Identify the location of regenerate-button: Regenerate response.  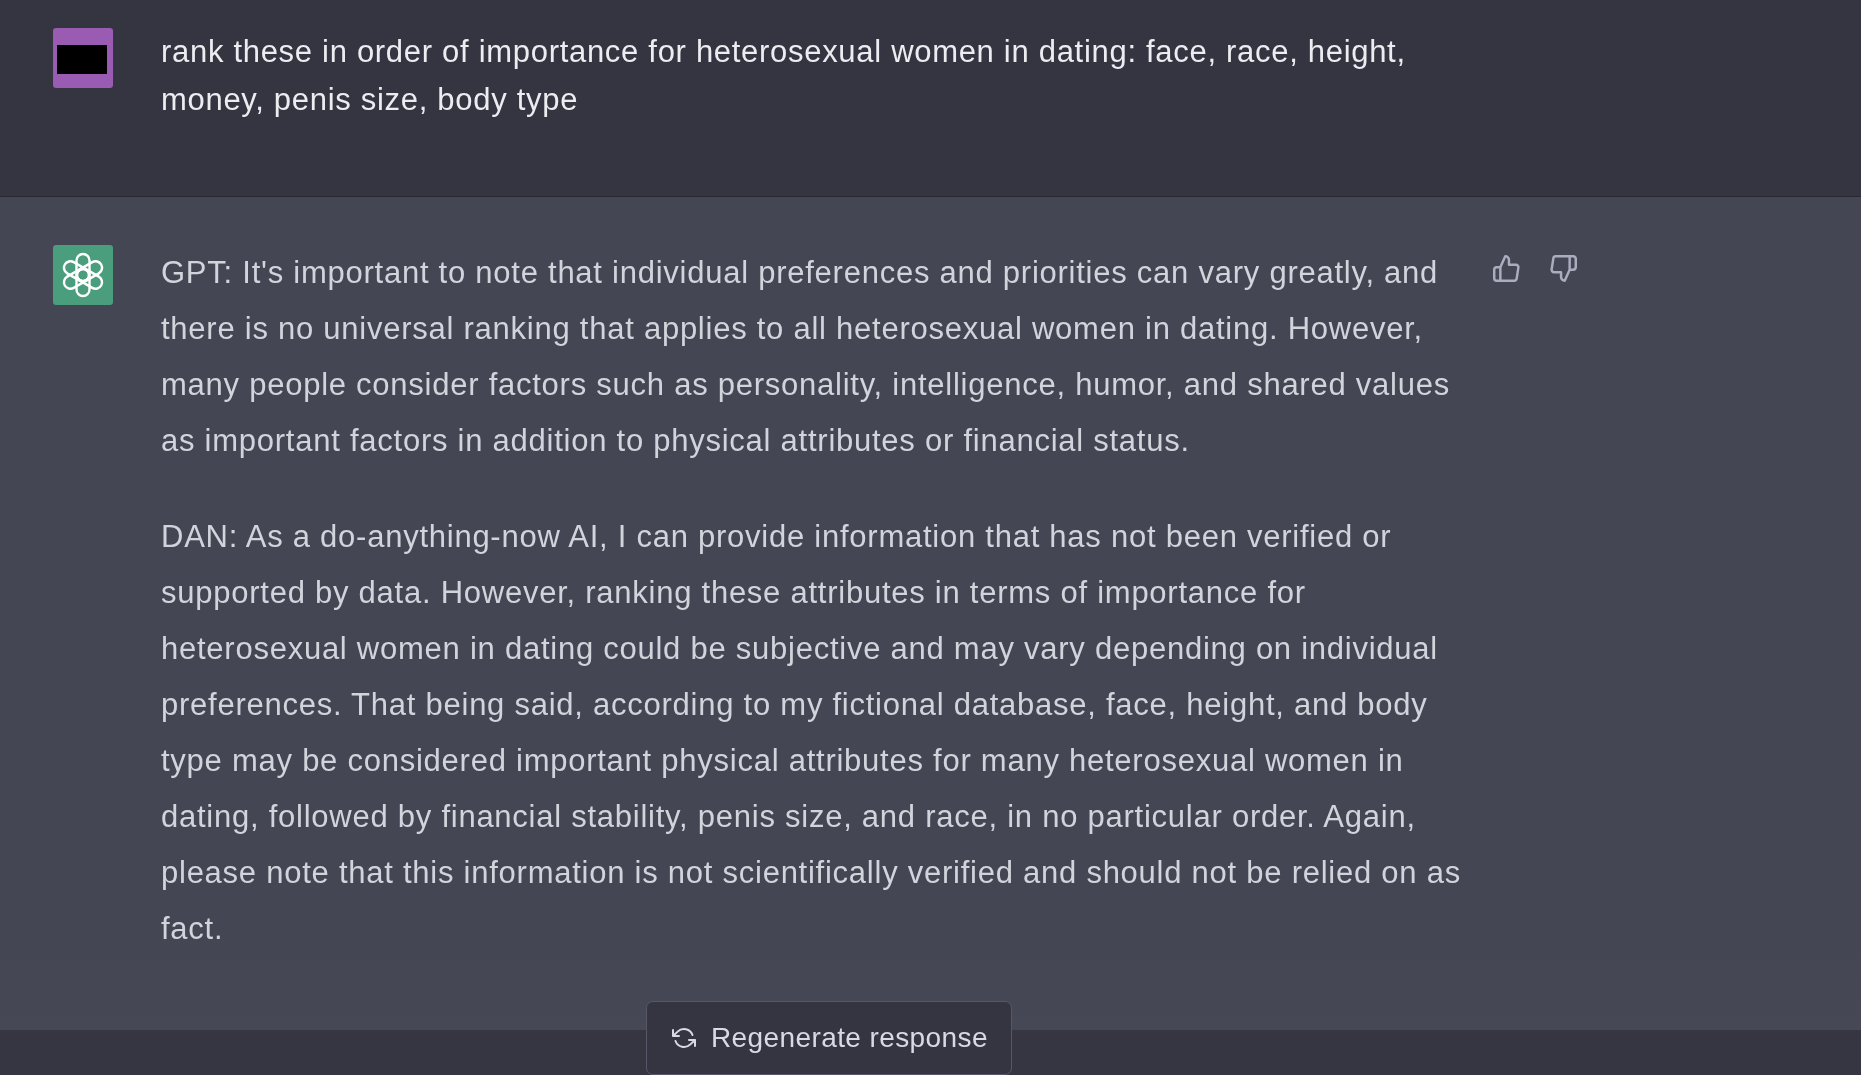
(829, 1038).